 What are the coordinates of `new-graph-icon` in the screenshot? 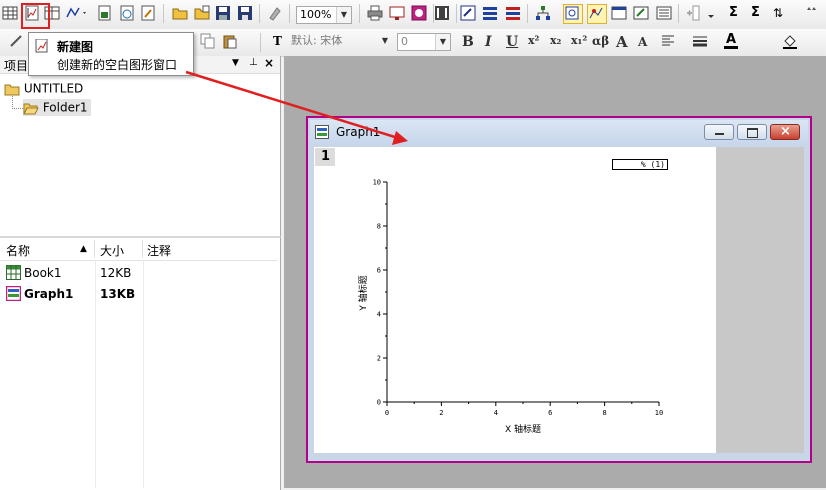 It's located at (41, 46).